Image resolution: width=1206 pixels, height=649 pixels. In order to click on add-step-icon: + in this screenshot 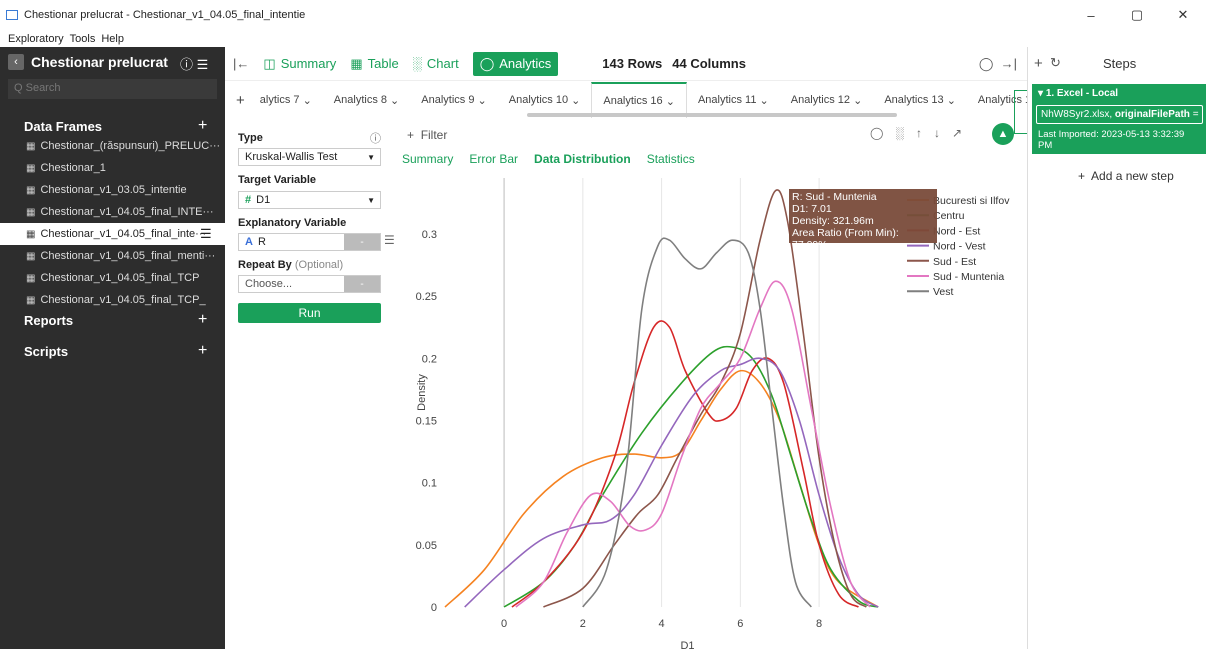, I will do `click(1038, 63)`.